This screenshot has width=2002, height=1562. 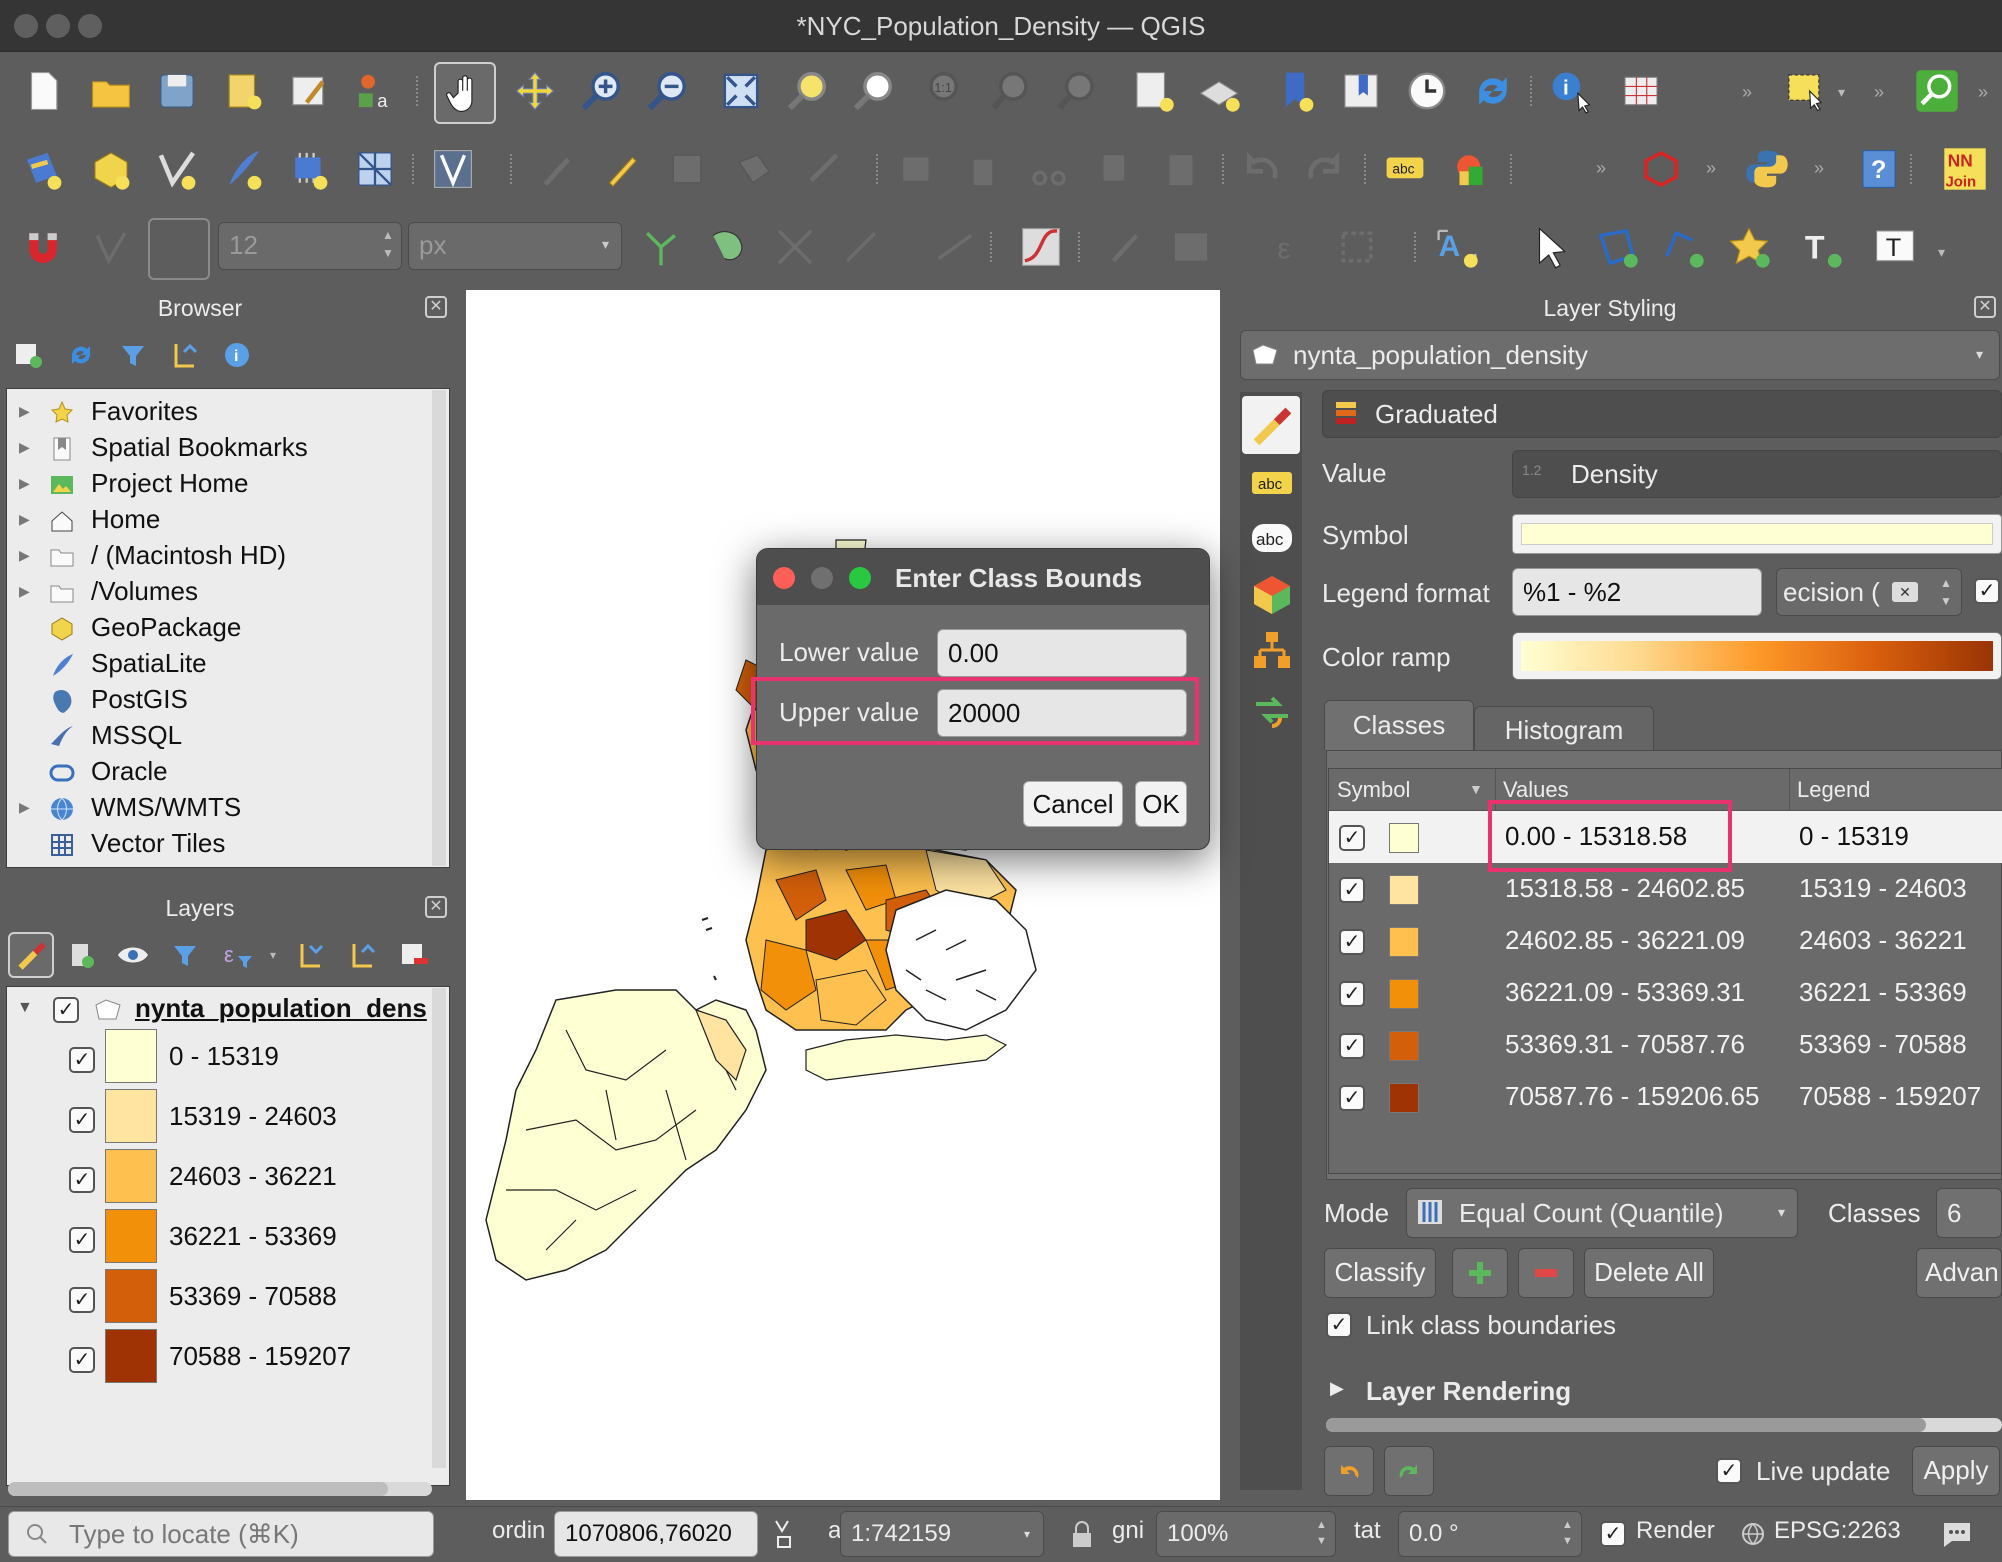 What do you see at coordinates (1272, 538) in the screenshot?
I see `masks-tab-icon: abc` at bounding box center [1272, 538].